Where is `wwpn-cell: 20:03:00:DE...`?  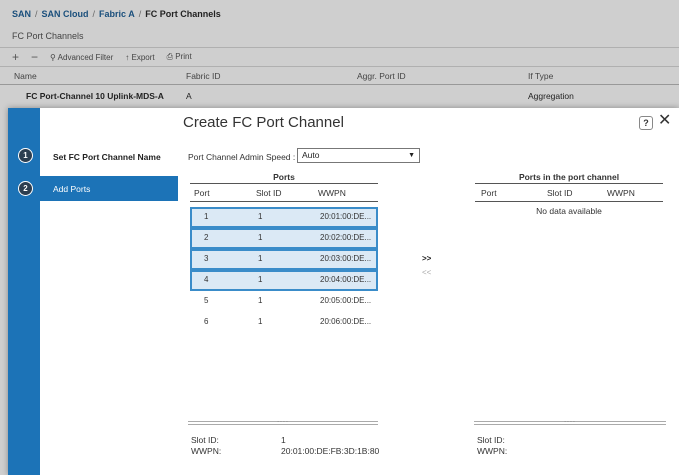
wwpn-cell: 20:03:00:DE... is located at coordinates (346, 258).